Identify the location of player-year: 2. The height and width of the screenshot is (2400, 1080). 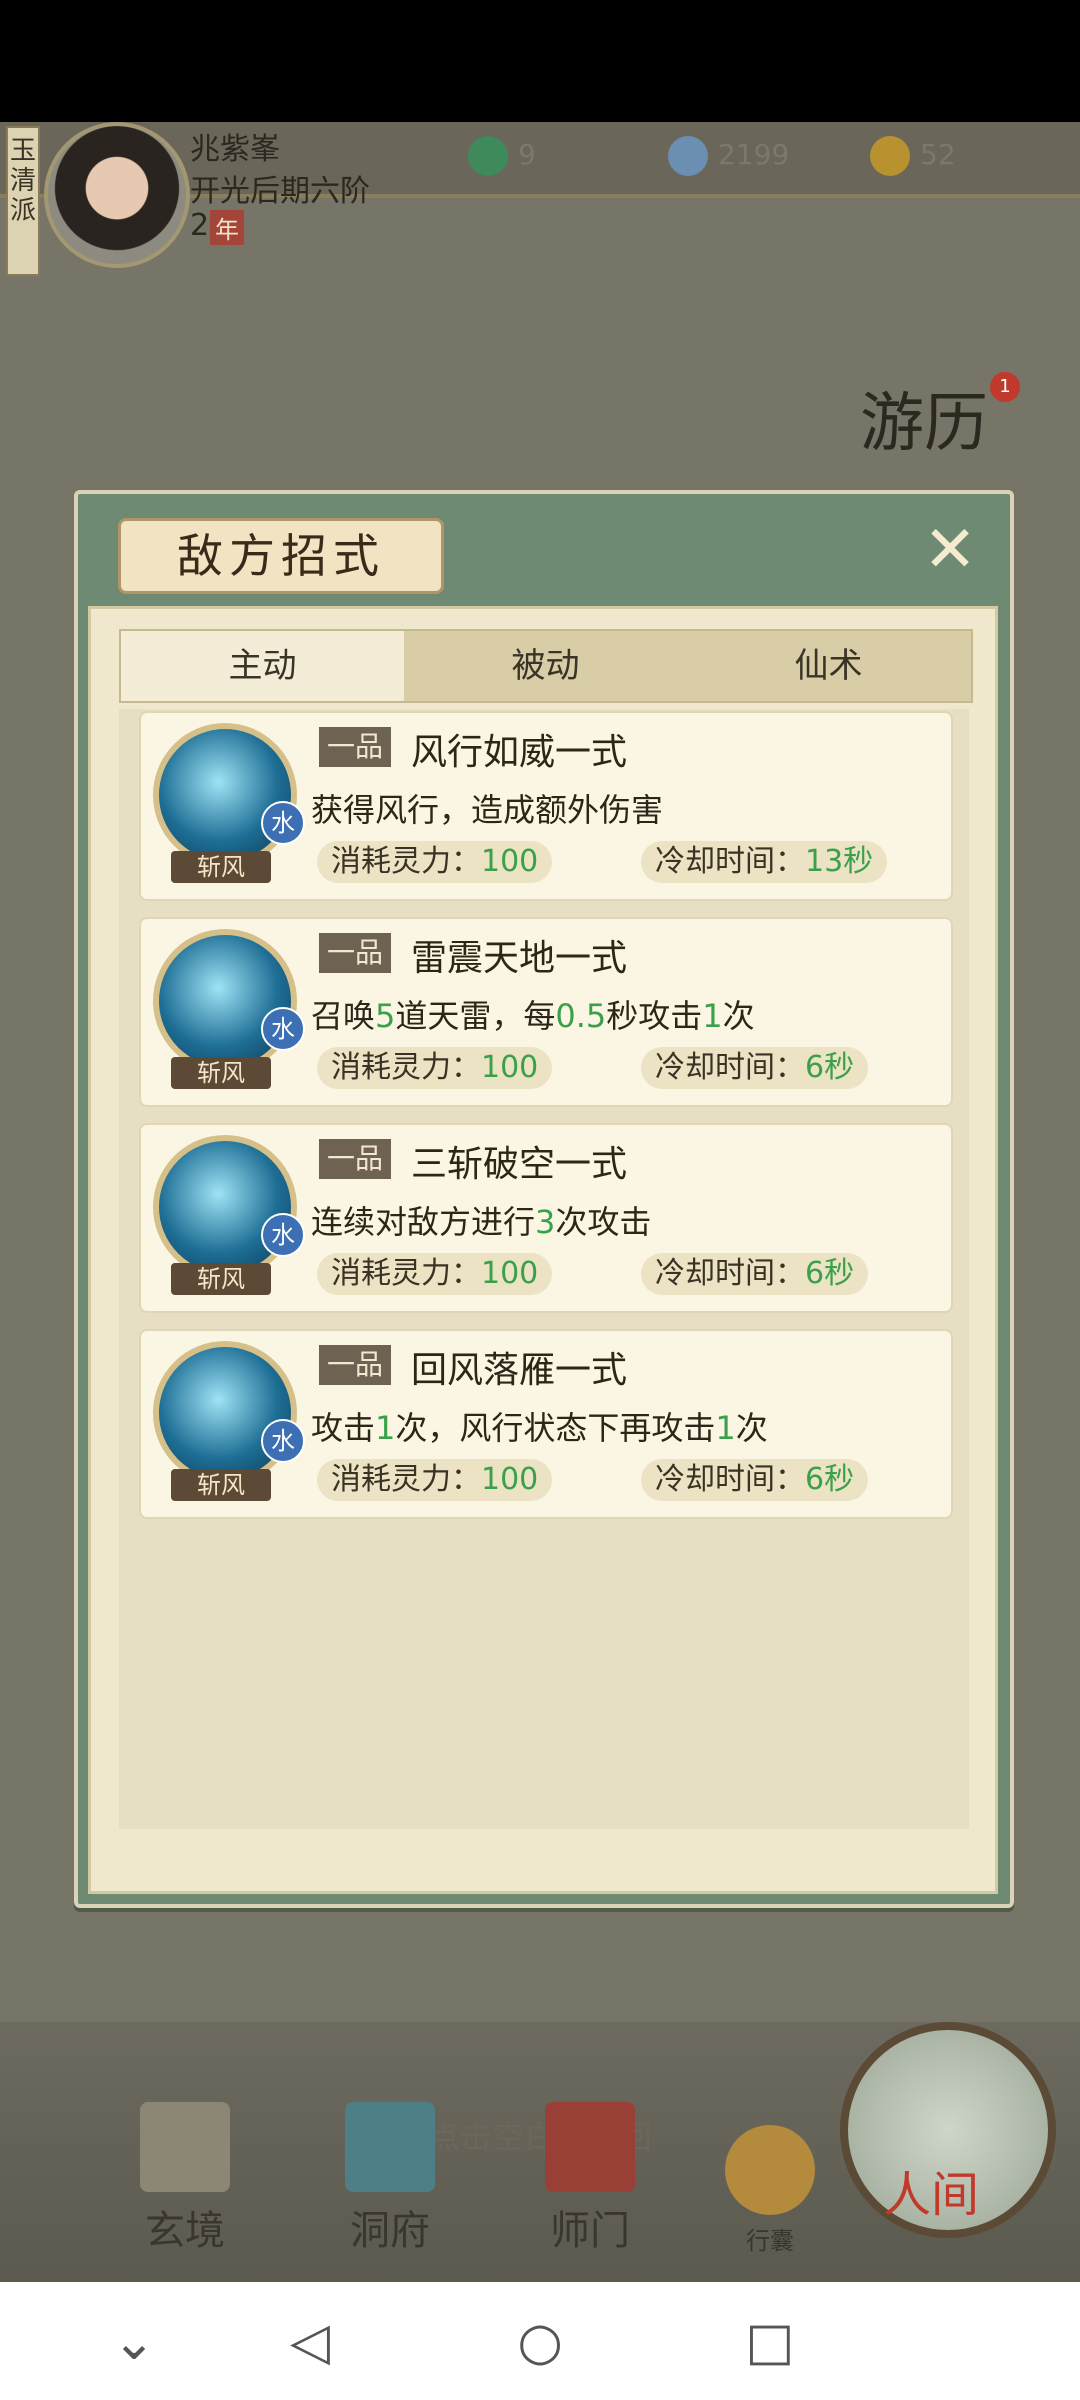
(200, 225).